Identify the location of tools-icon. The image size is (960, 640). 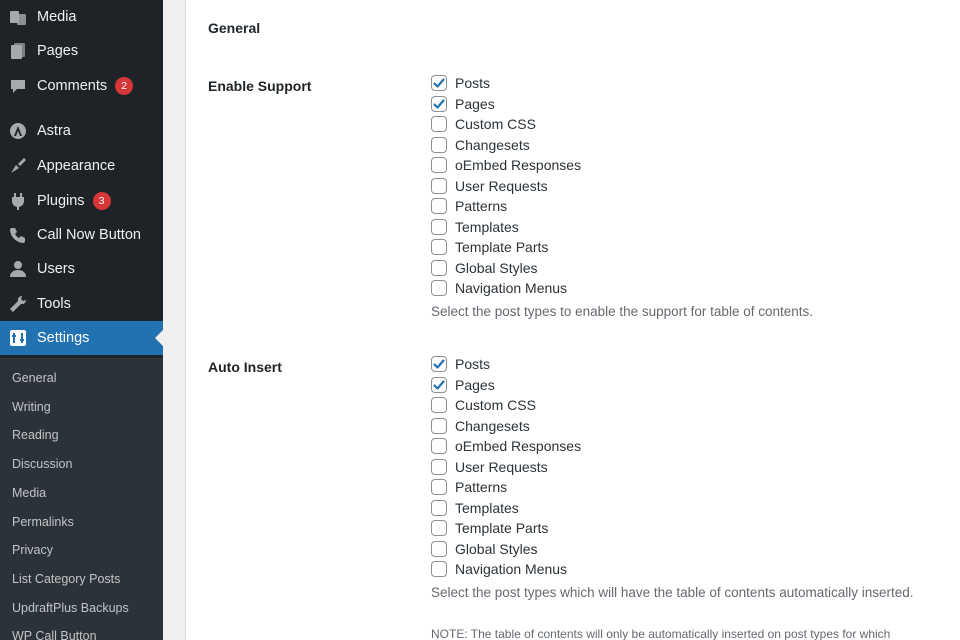
(18, 304).